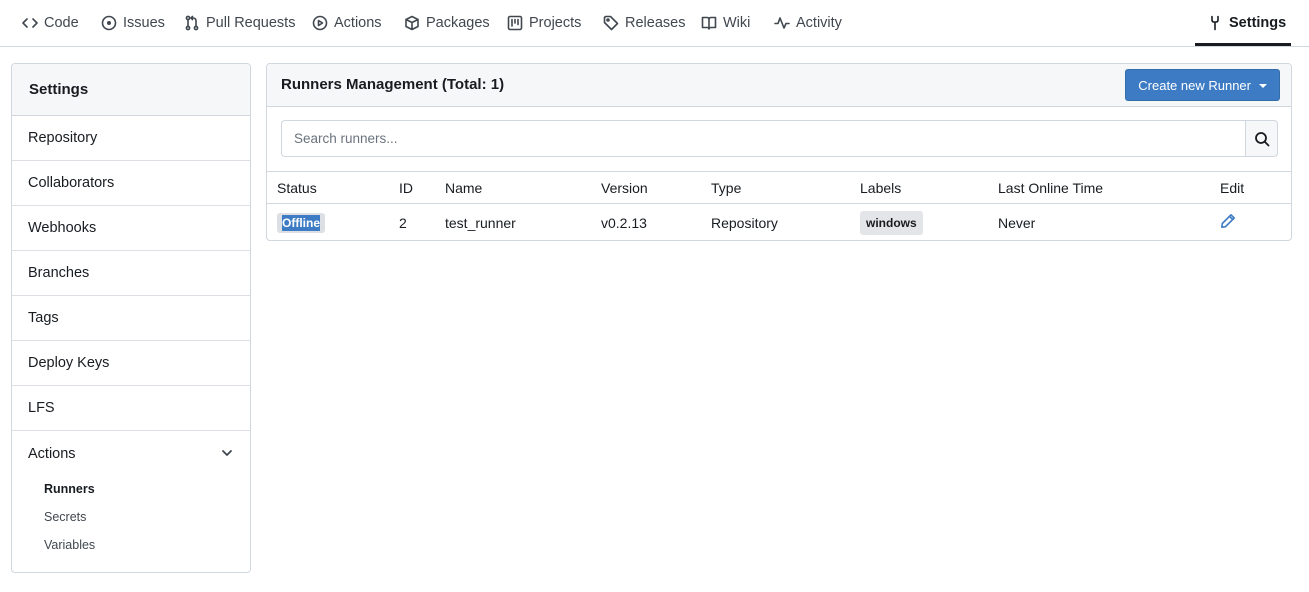 The image size is (1309, 592). What do you see at coordinates (611, 23) in the screenshot?
I see `tag-icon` at bounding box center [611, 23].